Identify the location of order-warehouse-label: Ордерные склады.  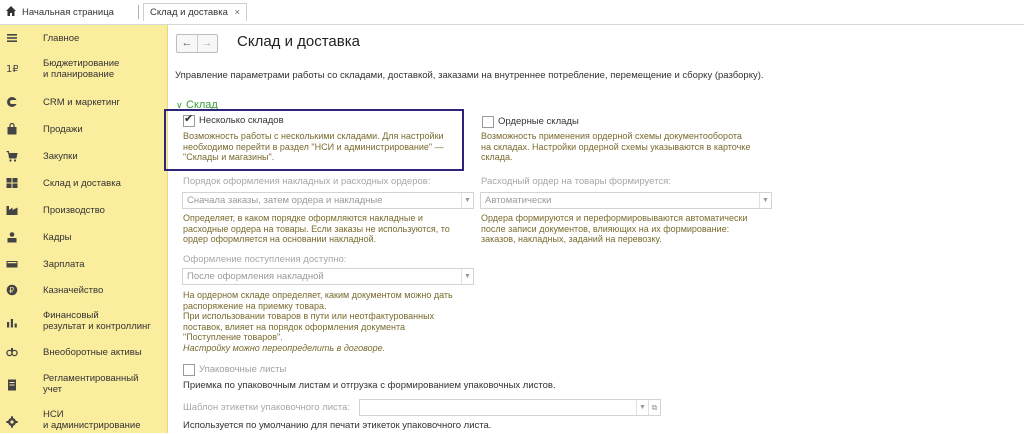
(538, 121).